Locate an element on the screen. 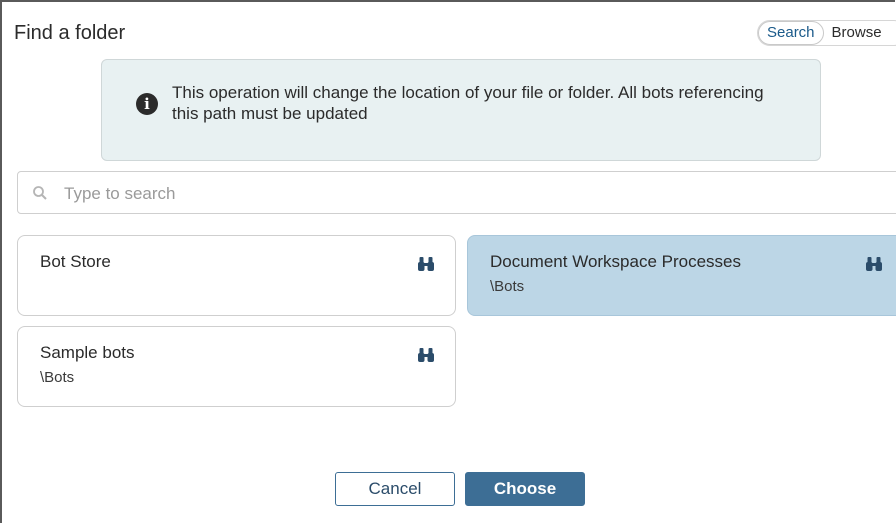  folder-card-sample-bots: Sample bots \Bots is located at coordinates (236, 366).